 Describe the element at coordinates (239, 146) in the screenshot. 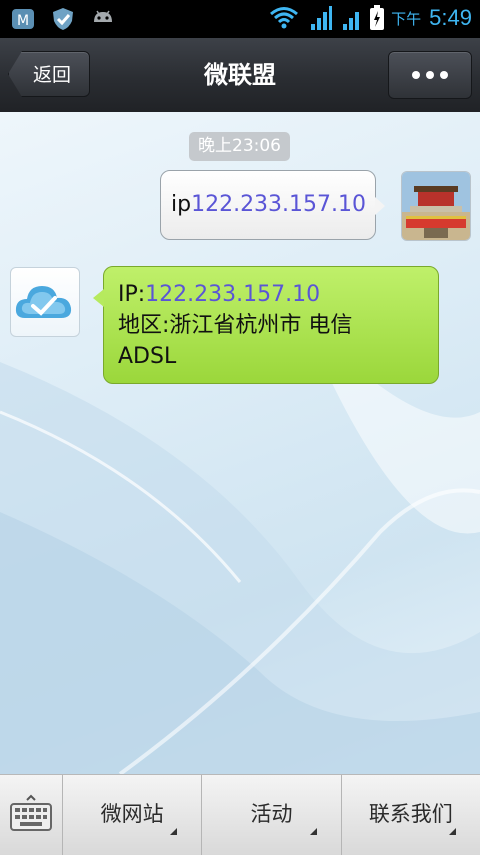

I see `message-timestamp: 晚上23:06` at that location.